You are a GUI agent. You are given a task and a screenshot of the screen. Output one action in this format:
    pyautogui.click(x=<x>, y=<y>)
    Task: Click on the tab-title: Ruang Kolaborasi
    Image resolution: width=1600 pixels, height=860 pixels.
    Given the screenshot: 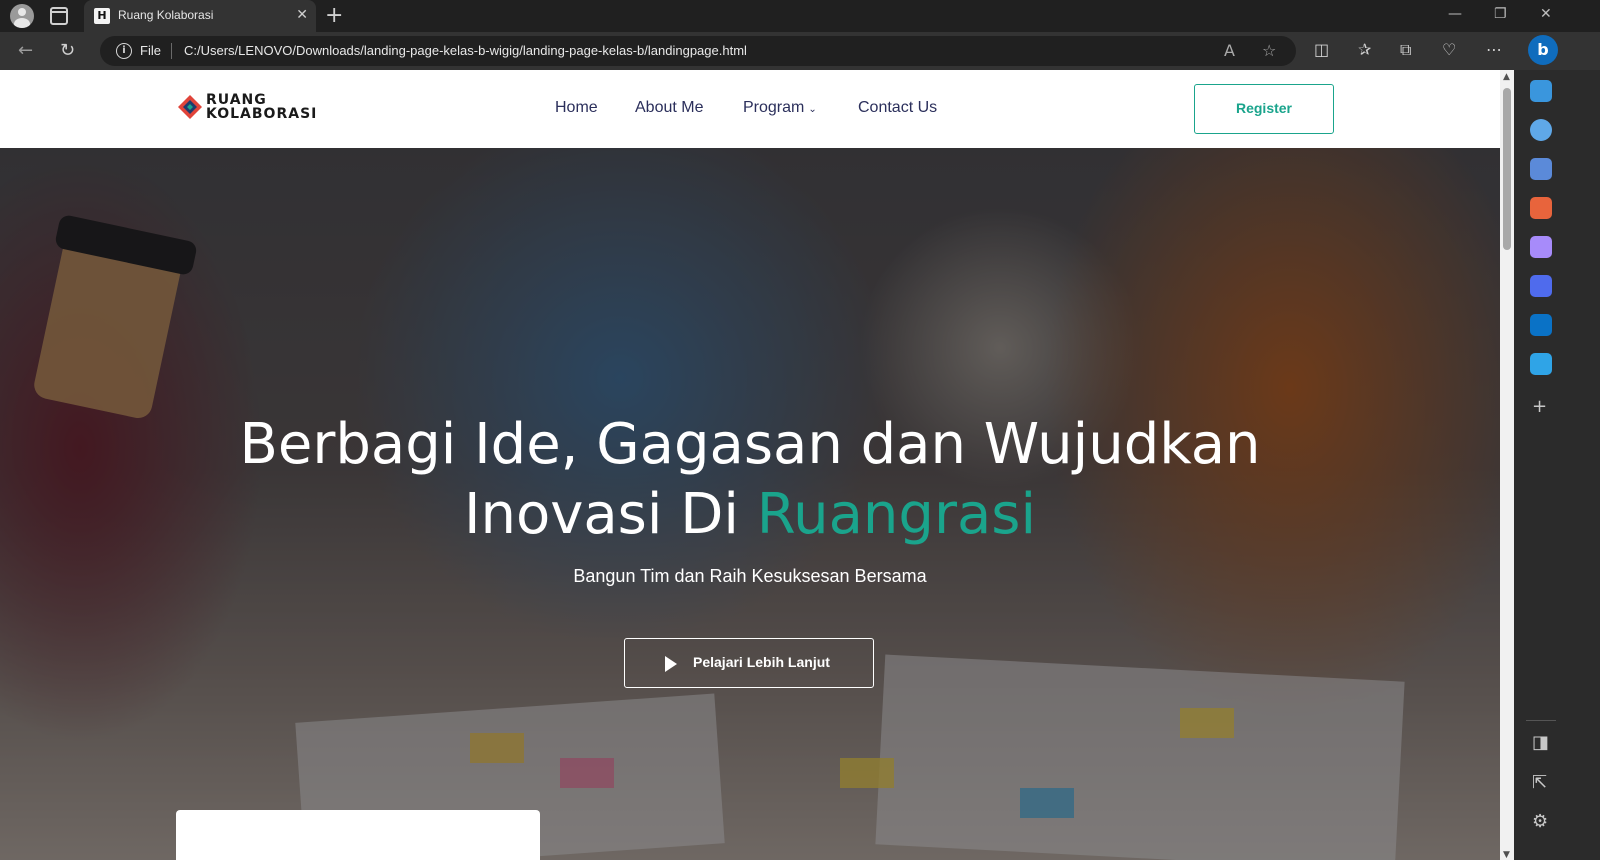 What is the action you would take?
    pyautogui.click(x=166, y=15)
    